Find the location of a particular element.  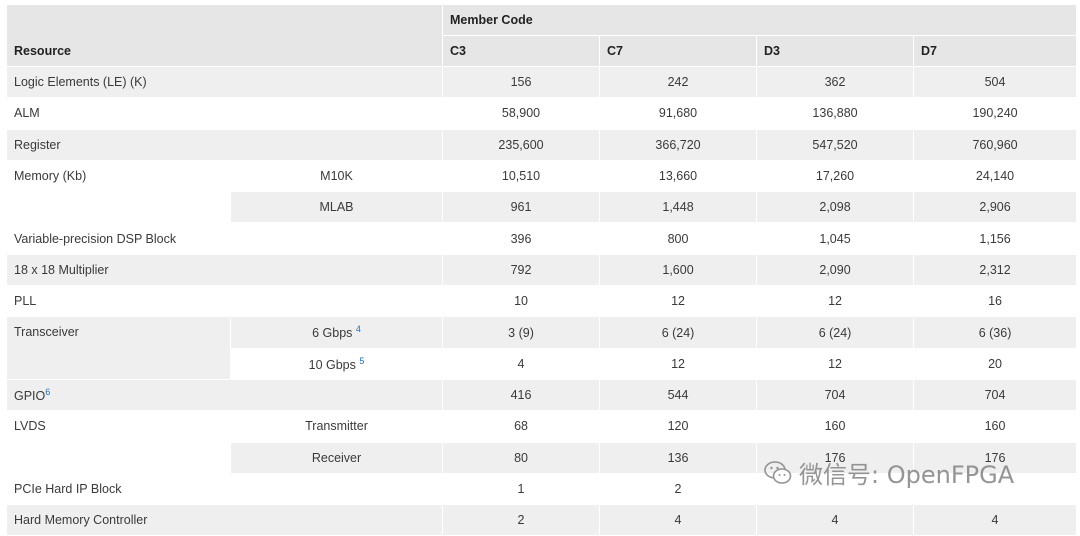

table-row: 18 x 18 Multiplier 792 1,600 2,090 2,312 is located at coordinates (541, 270).